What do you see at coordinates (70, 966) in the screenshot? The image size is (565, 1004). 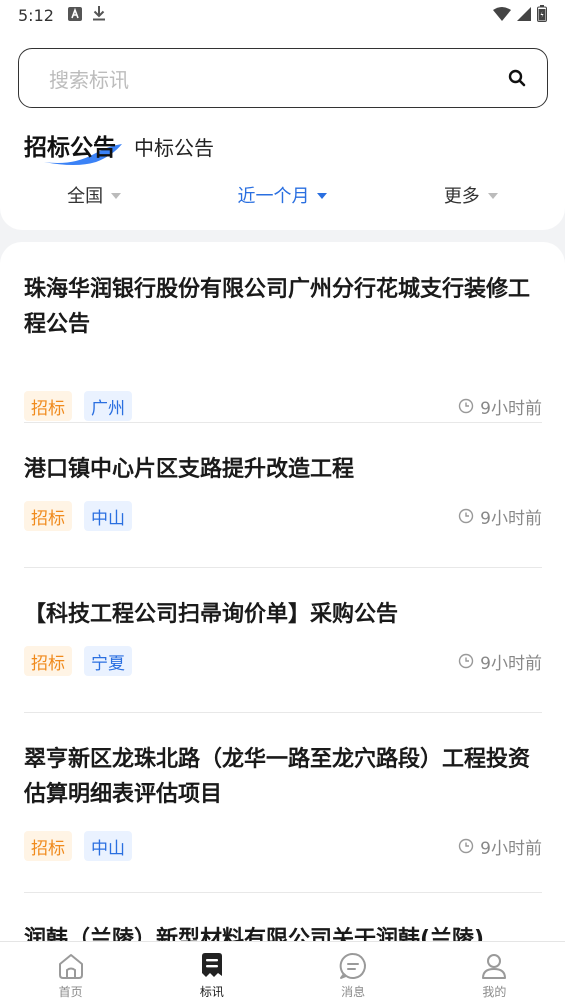 I see `home-icon` at bounding box center [70, 966].